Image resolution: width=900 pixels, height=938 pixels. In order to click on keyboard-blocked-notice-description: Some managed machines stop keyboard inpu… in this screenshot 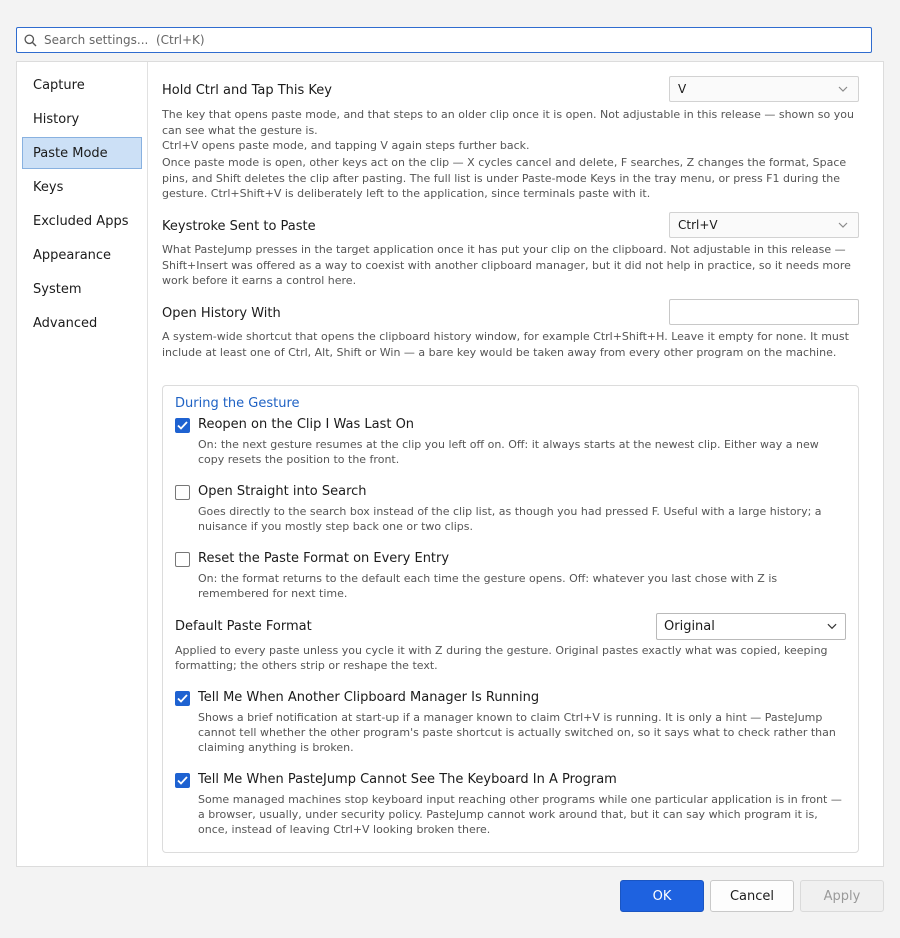, I will do `click(520, 814)`.